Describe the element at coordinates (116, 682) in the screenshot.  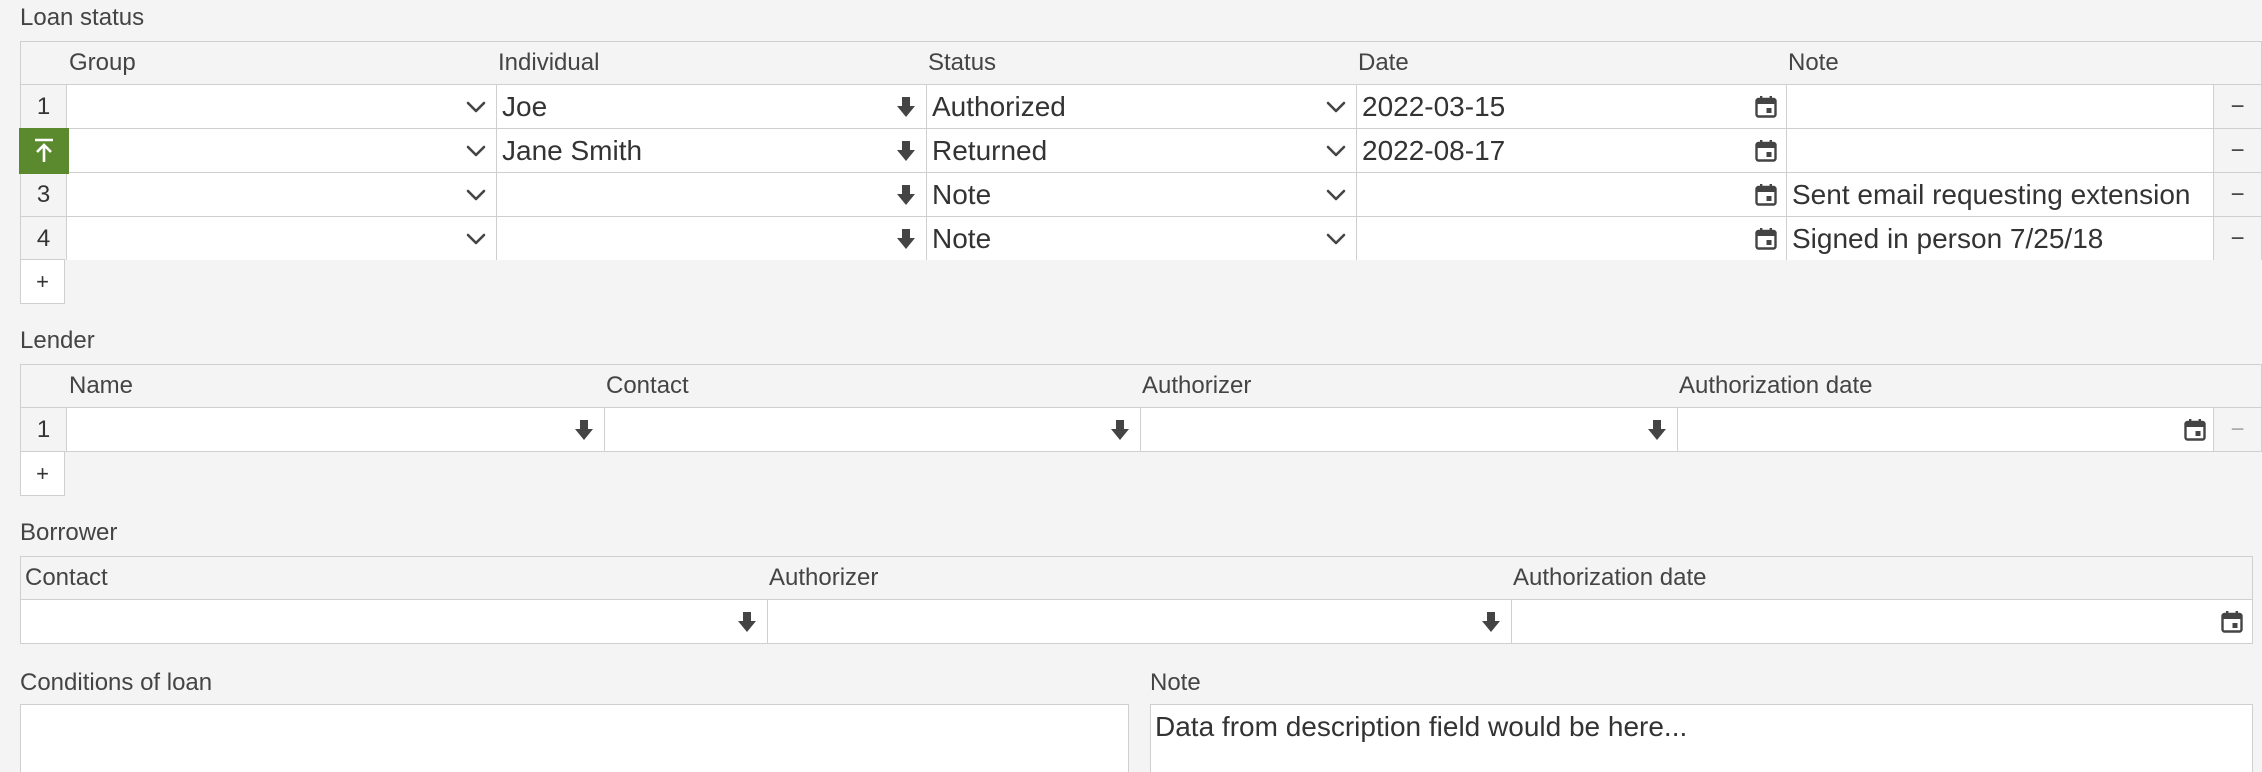
I see `conditions-label: Conditions of loan` at that location.